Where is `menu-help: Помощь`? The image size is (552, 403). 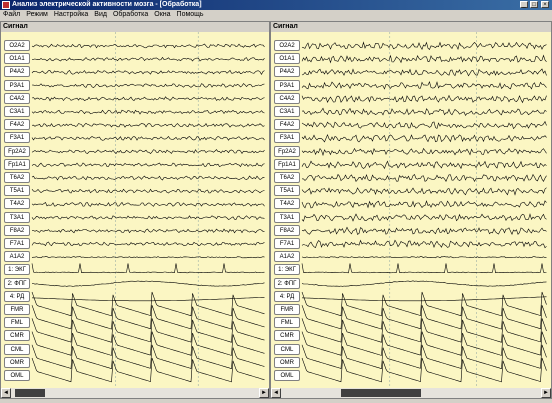
menu-help: Помощь is located at coordinates (190, 15).